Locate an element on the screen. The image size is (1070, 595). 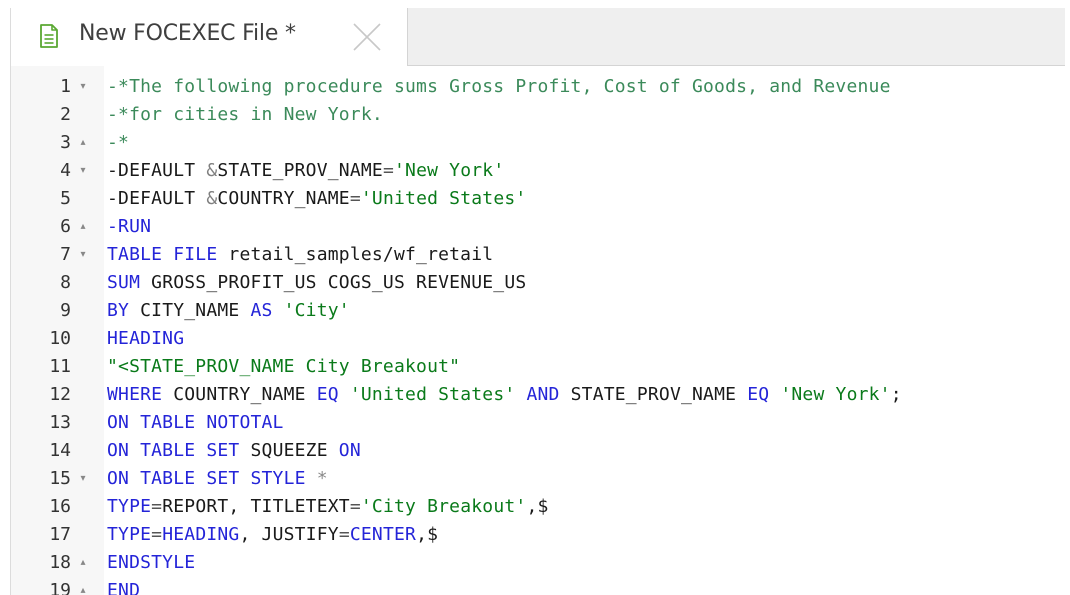
code-token-keyword: ON is located at coordinates (349, 450).